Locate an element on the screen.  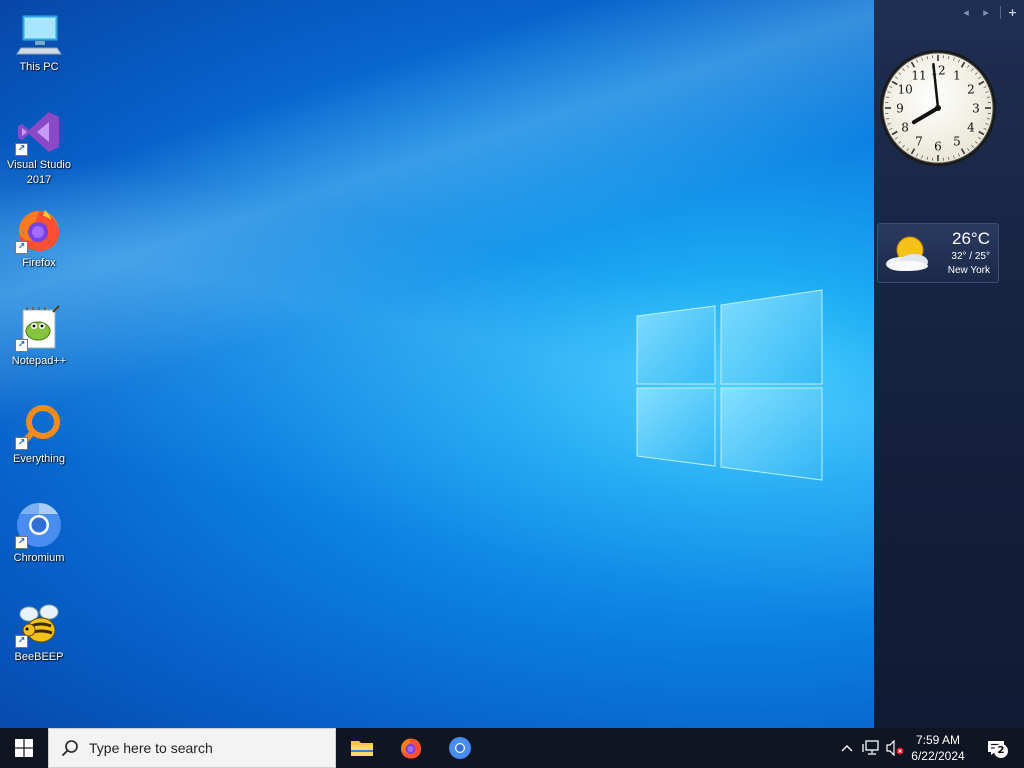
desktop-icon-notepadpp: ↗ Notepad++ is located at coordinates (39, 345).